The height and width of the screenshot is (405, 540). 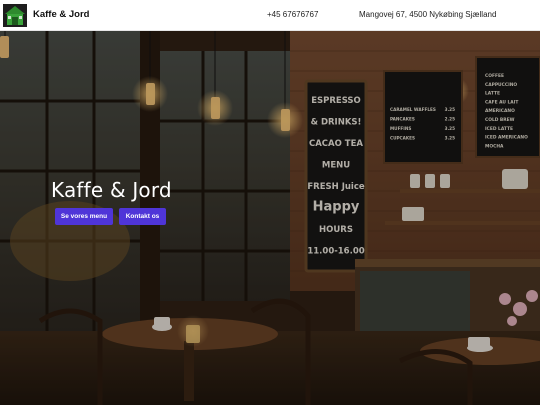 I want to click on see-menu-button: Se vores menu, so click(x=84, y=216).